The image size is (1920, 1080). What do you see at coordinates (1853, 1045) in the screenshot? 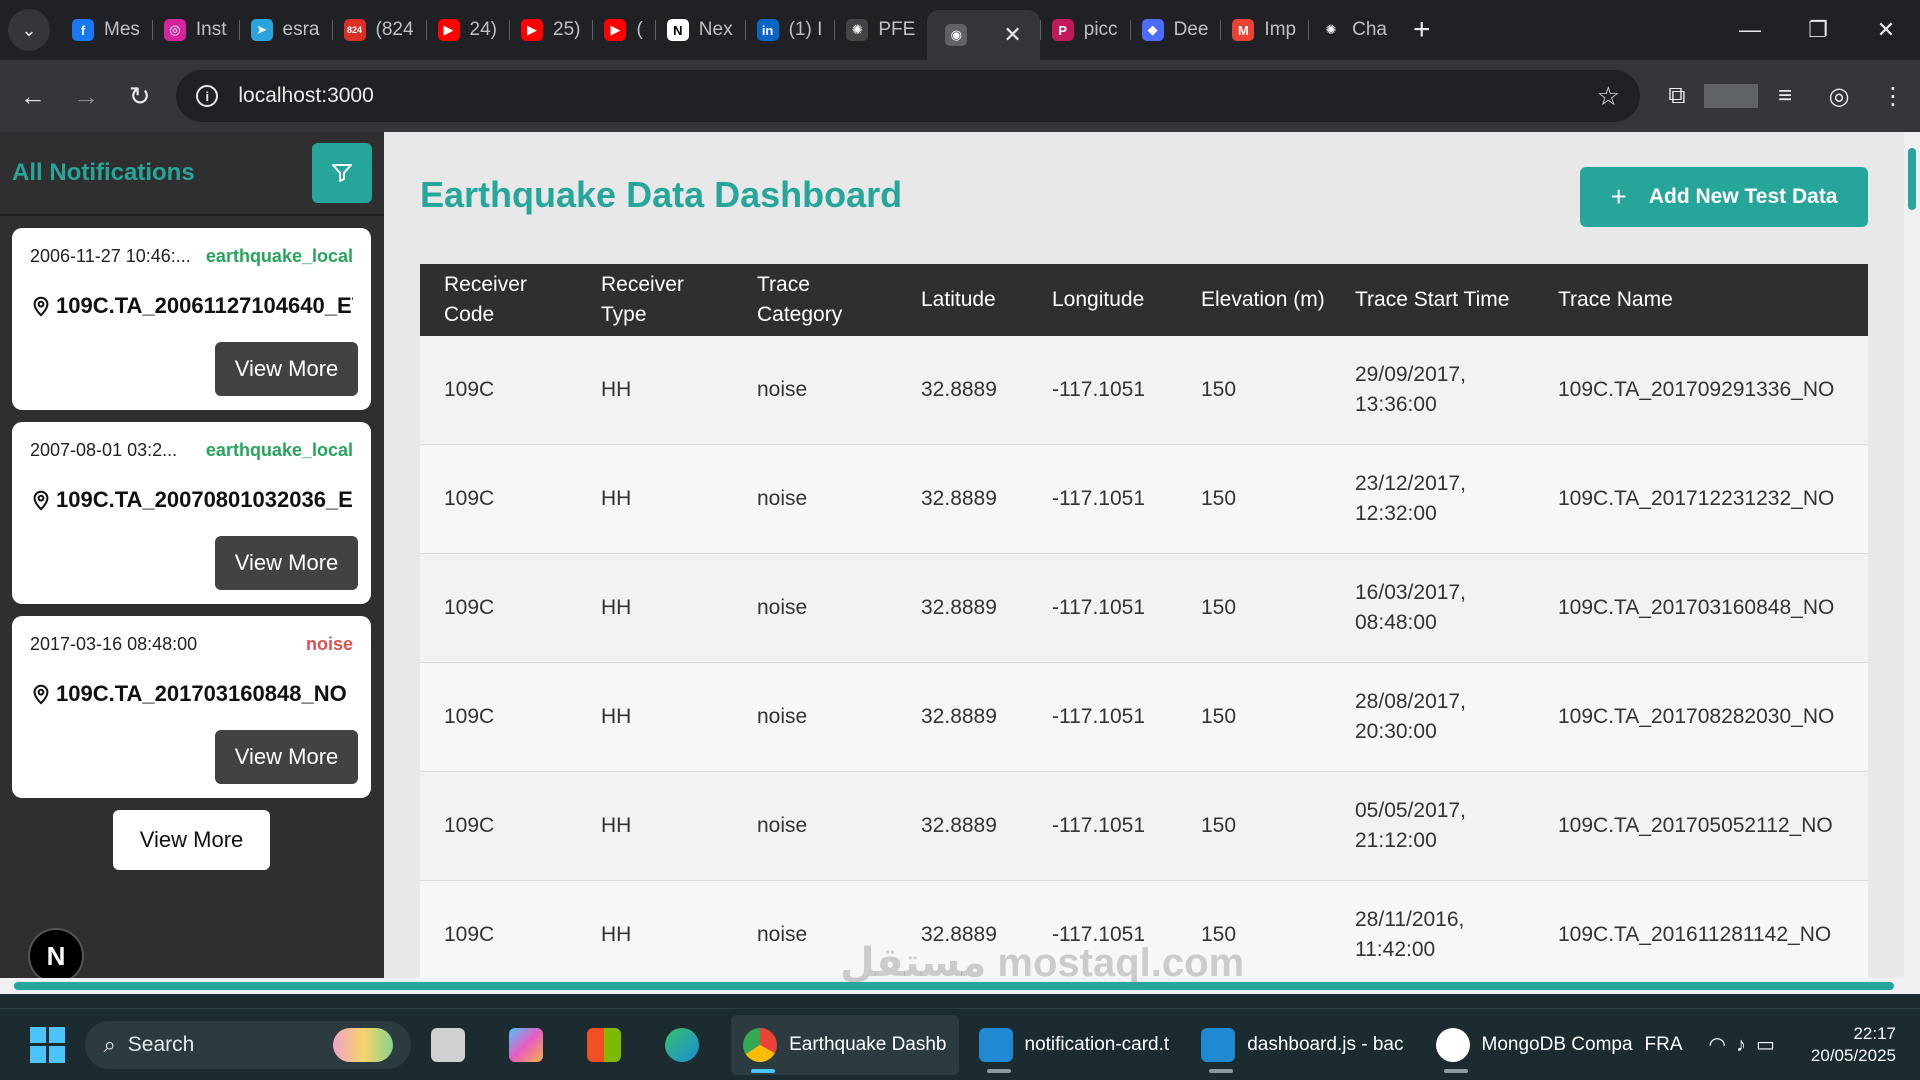
I see `clock: 22:17 20/05/2025` at bounding box center [1853, 1045].